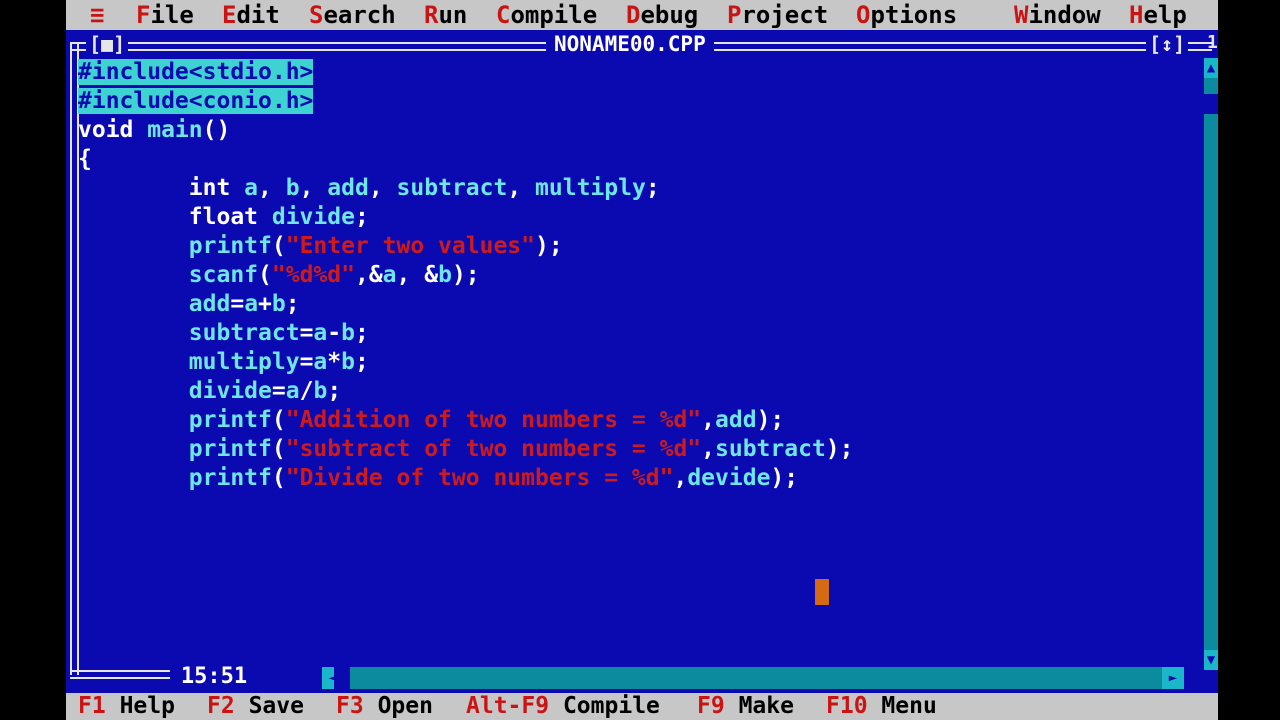  Describe the element at coordinates (126, 706) in the screenshot. I see `fkey-help: F1 Help` at that location.